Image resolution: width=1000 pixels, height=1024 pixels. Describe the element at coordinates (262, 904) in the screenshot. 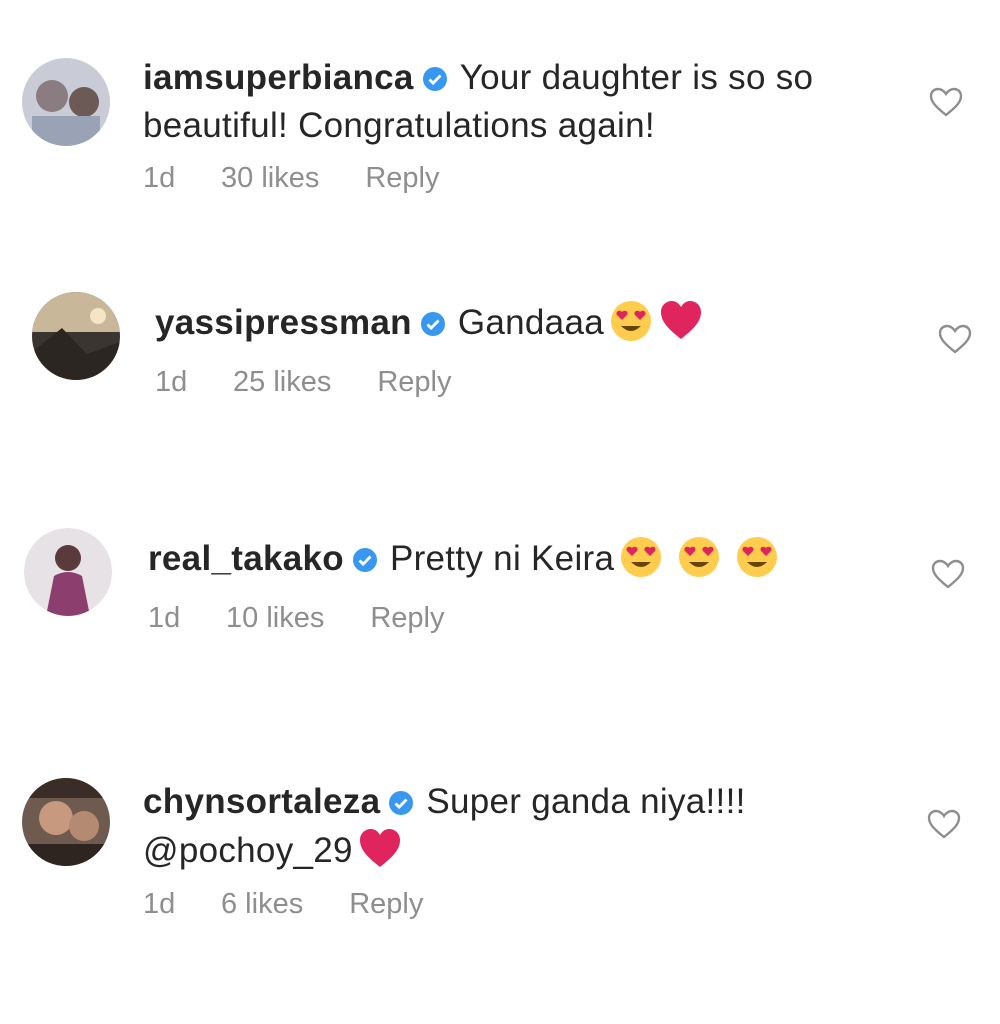

I see `likes-count: 6 likes` at that location.